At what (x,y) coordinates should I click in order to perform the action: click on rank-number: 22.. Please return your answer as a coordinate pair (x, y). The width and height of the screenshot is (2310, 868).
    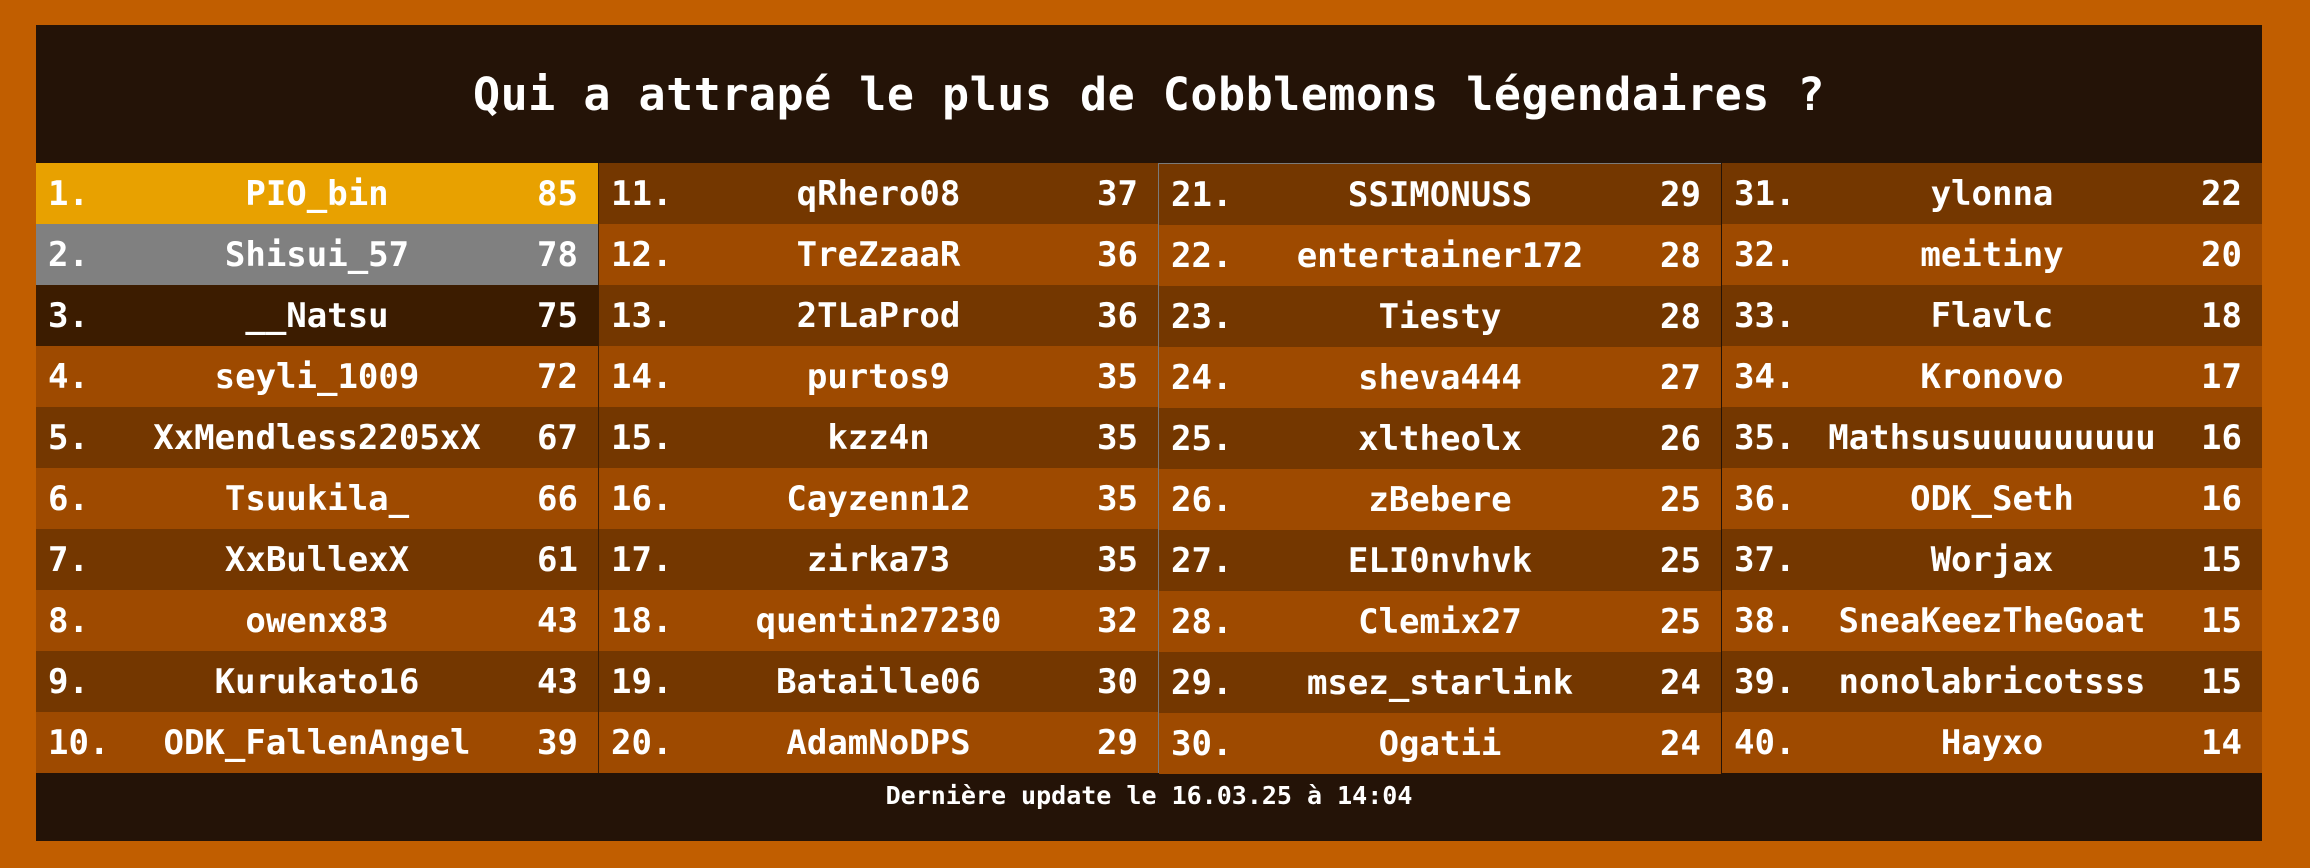
    Looking at the image, I should click on (1202, 255).